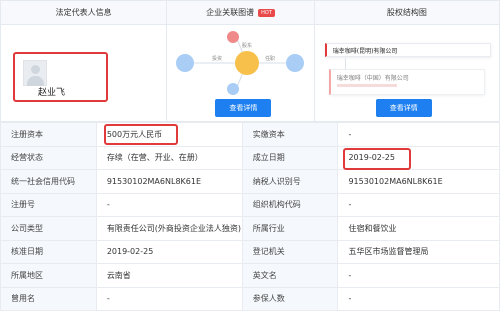  Describe the element at coordinates (217, 58) in the screenshot. I see `graph-label-left: 投资` at that location.